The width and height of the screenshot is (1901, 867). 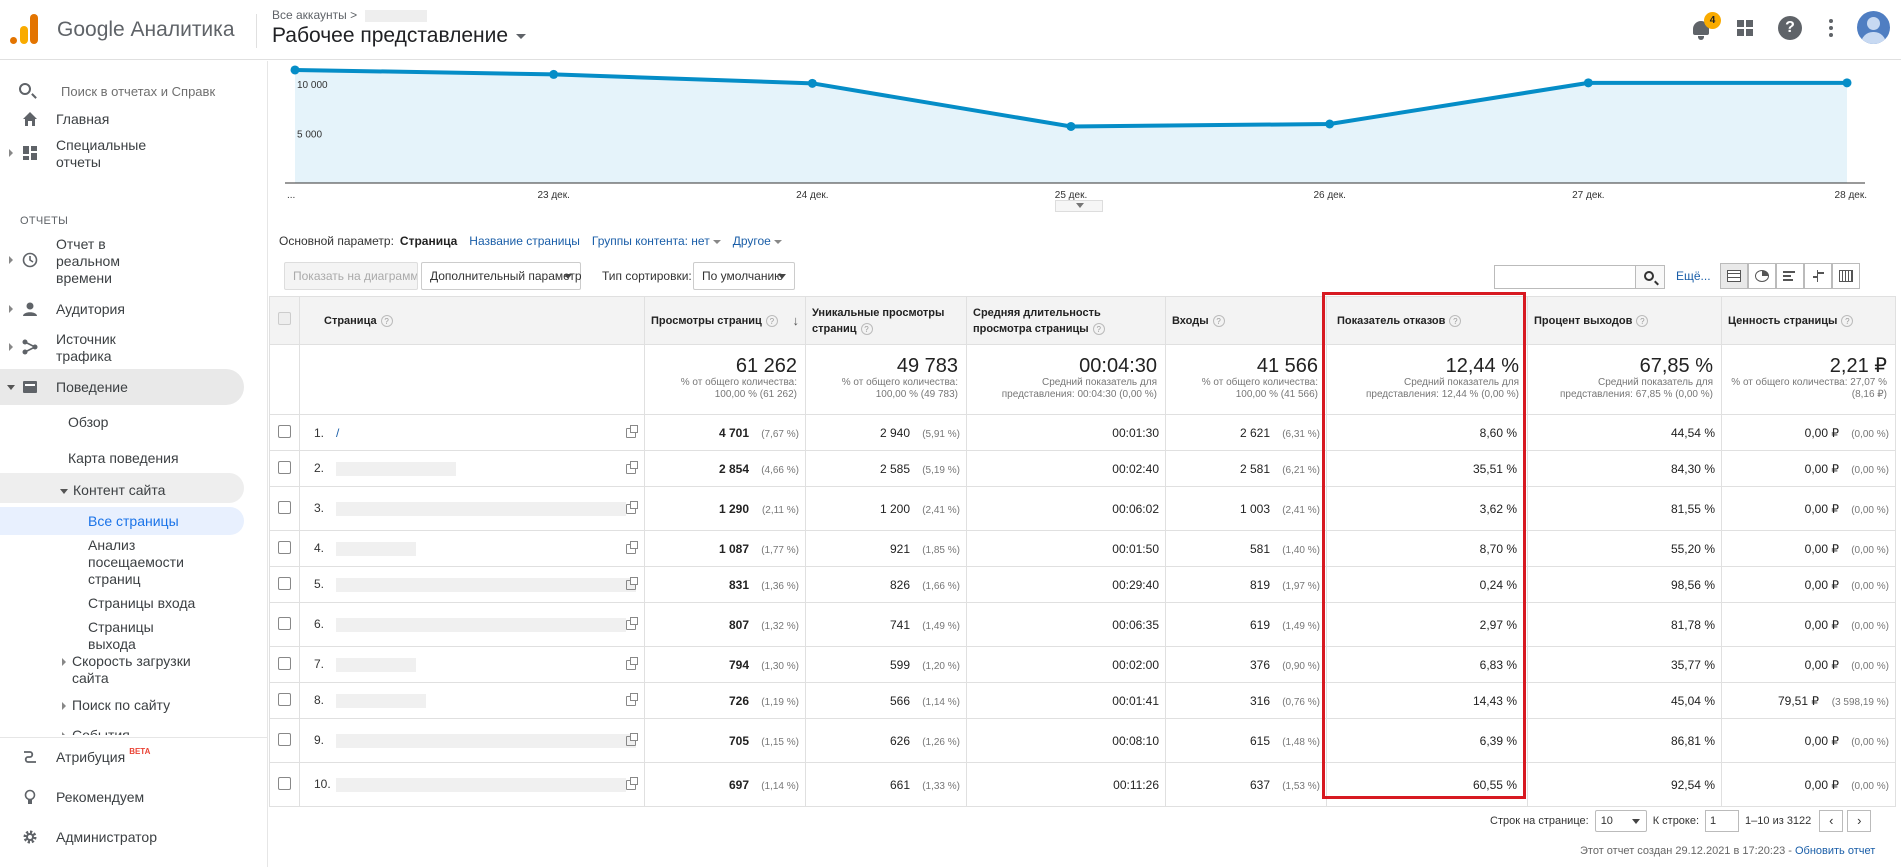 What do you see at coordinates (133, 120) in the screenshot?
I see `sidebar-item-home: Главная` at bounding box center [133, 120].